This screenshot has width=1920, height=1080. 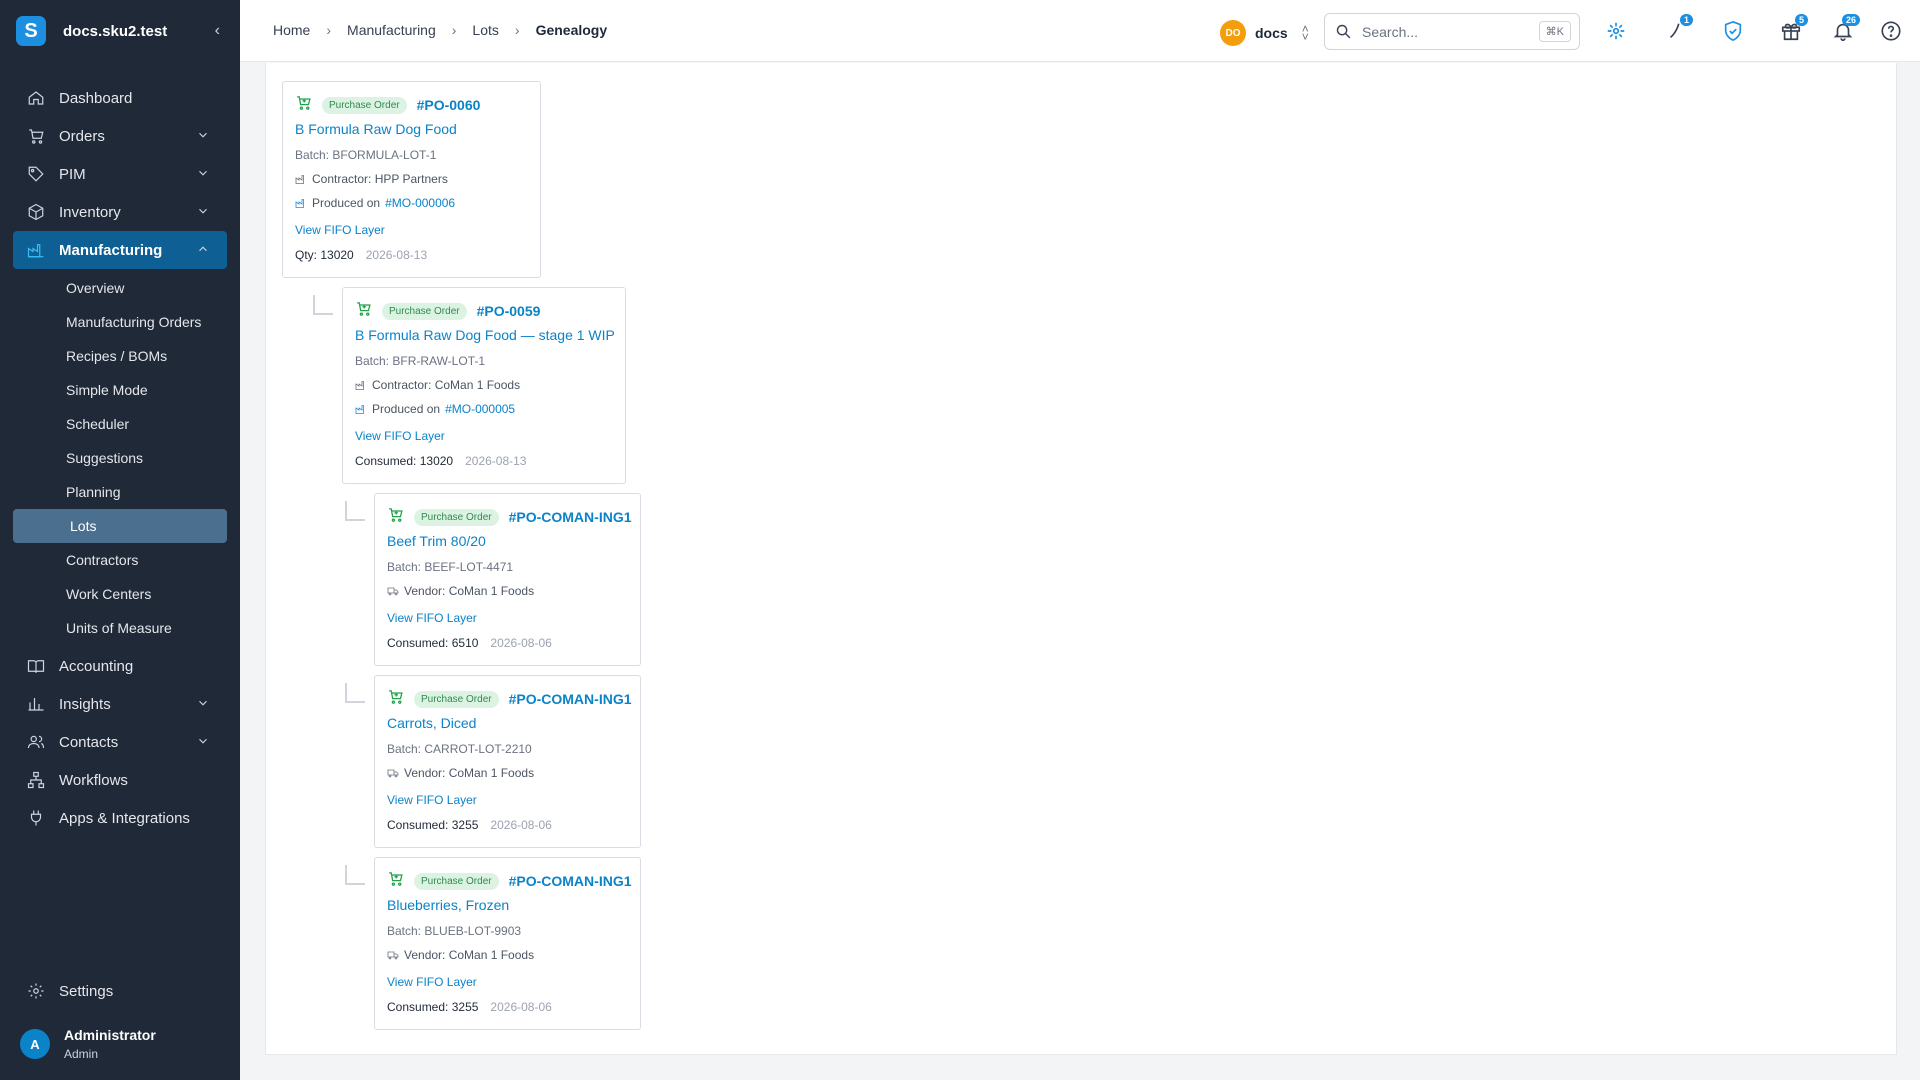 I want to click on sidebar-item-settings: Settings, so click(x=120, y=991).